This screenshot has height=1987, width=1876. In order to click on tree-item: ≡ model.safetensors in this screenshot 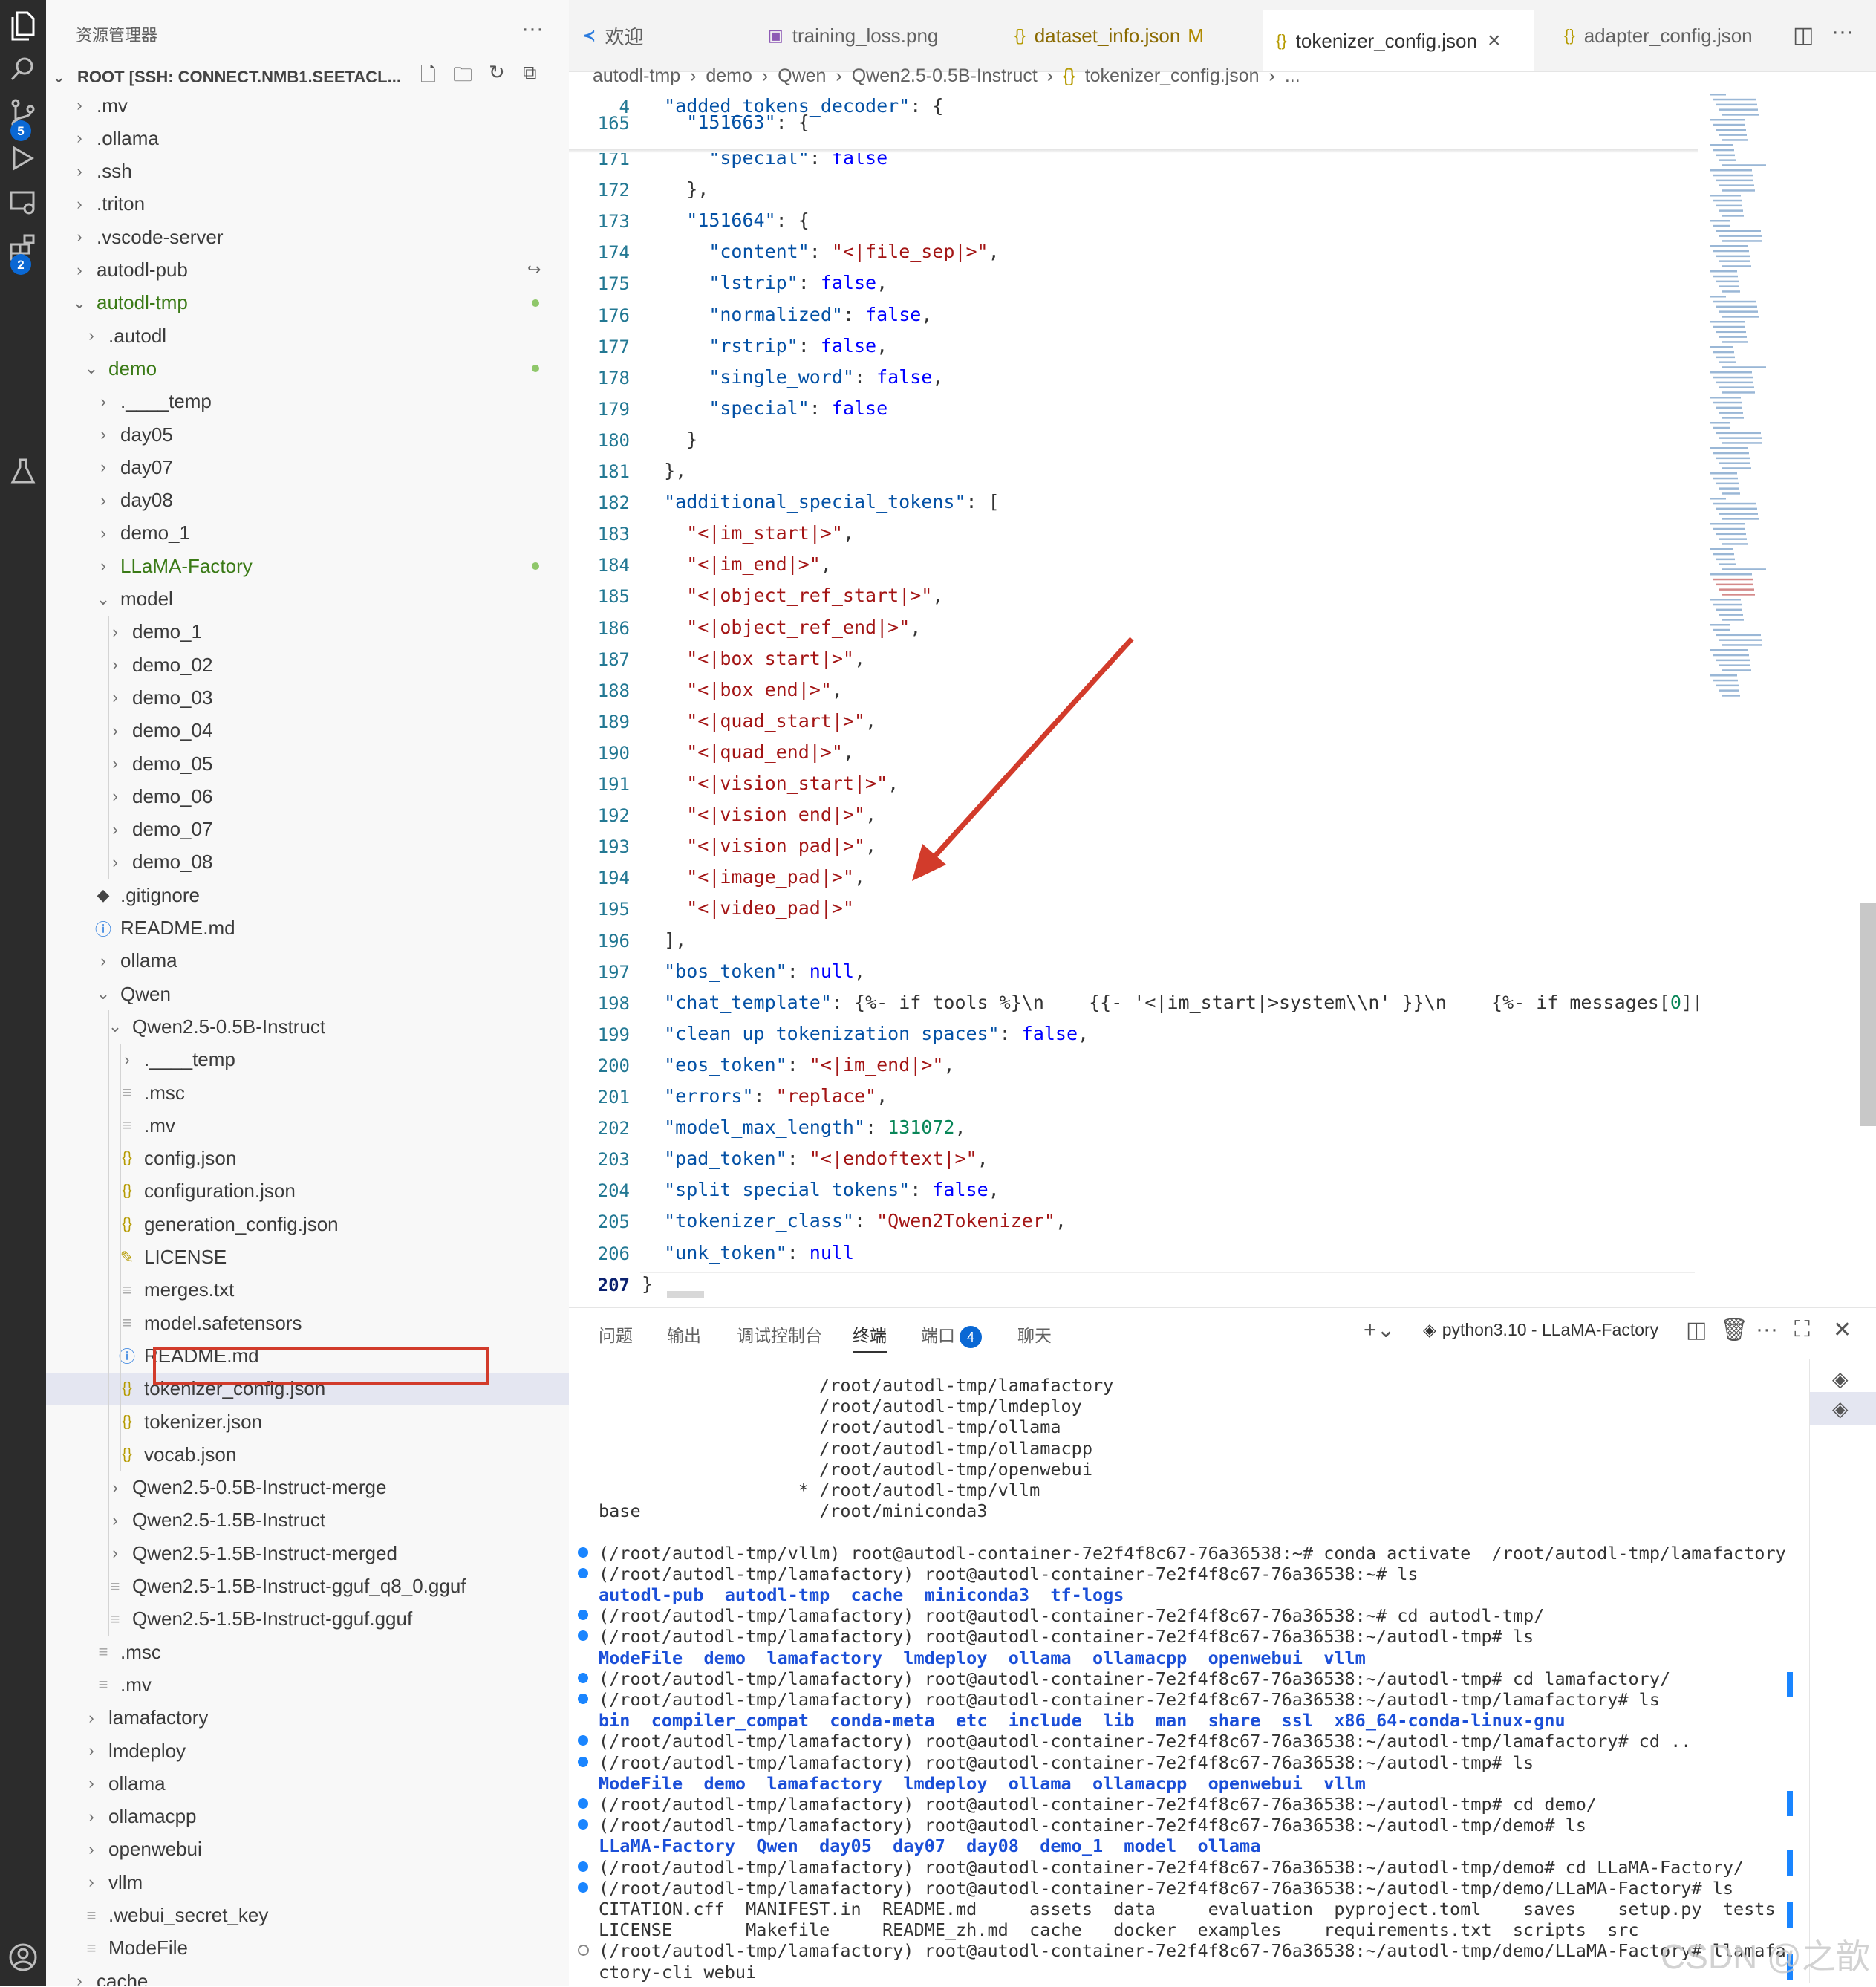, I will do `click(307, 1323)`.